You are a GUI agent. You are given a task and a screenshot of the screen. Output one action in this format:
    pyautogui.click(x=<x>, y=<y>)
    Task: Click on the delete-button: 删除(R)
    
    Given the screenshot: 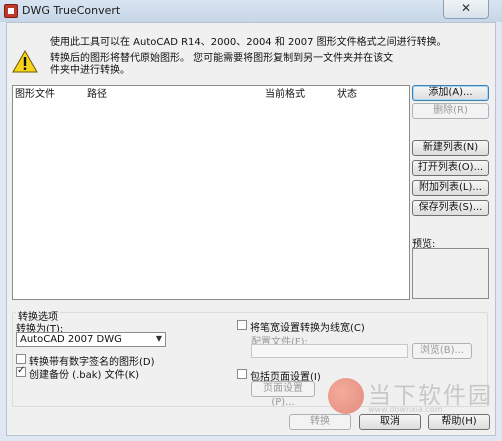 What is the action you would take?
    pyautogui.click(x=450, y=111)
    